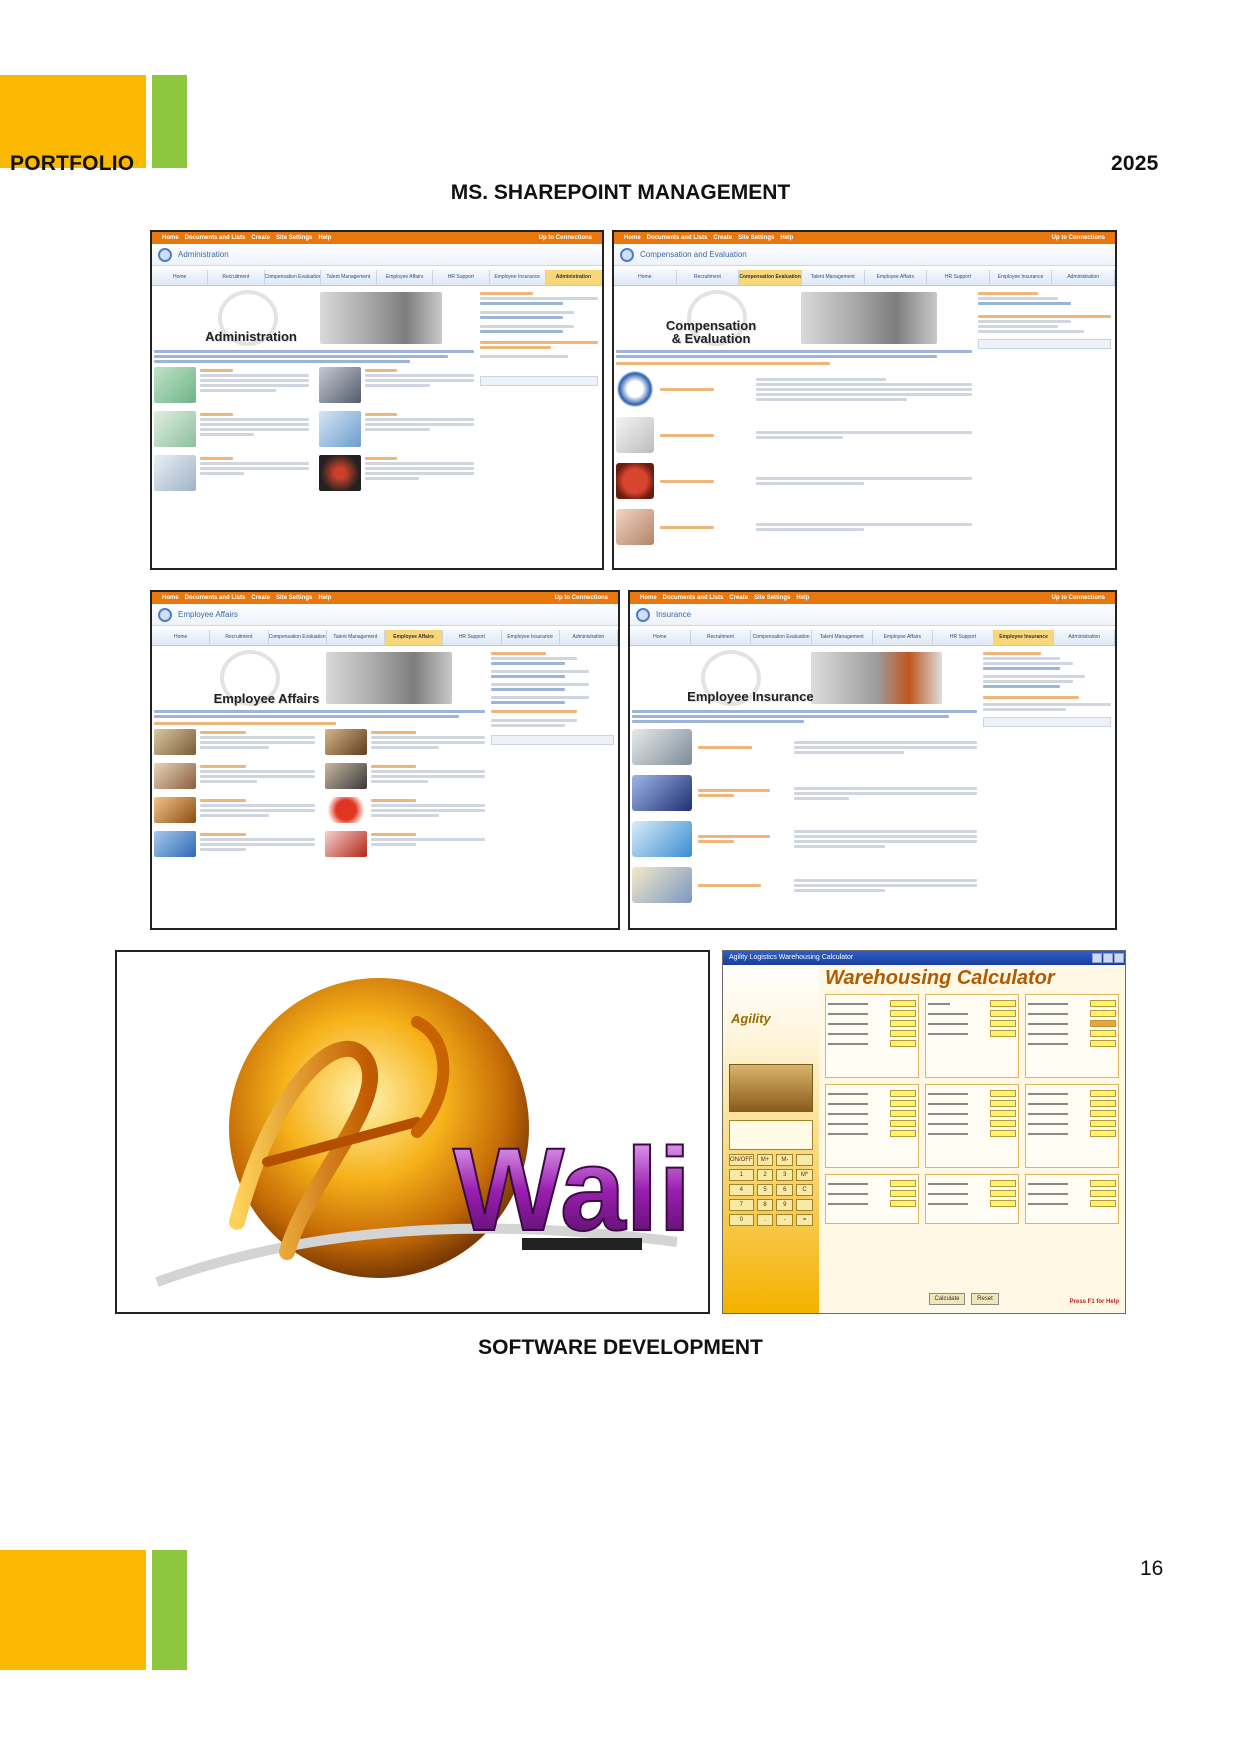  Describe the element at coordinates (741, 1220) in the screenshot. I see `key: 0` at that location.